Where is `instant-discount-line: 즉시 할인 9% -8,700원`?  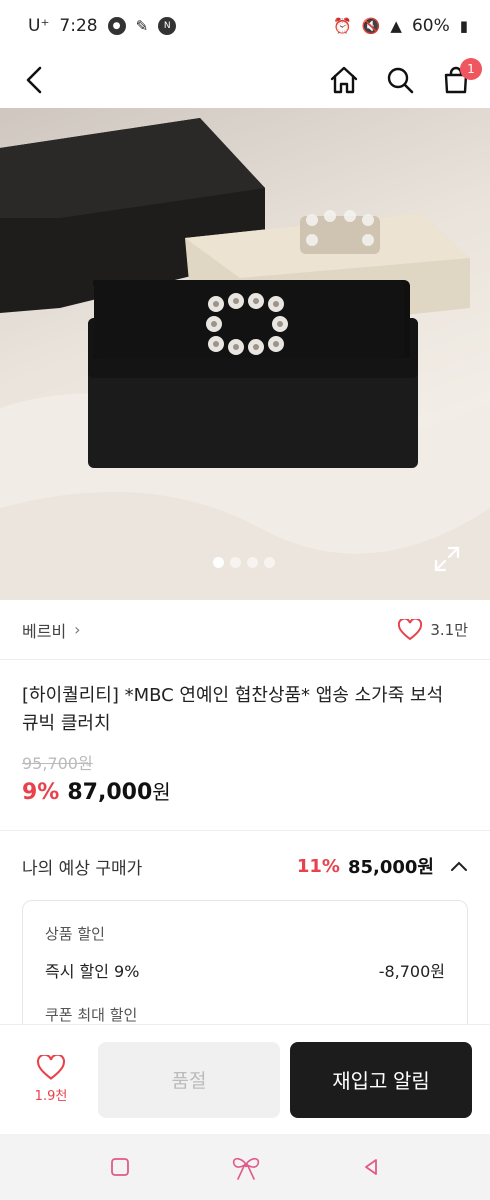
instant-discount-line: 즉시 할인 9% -8,700원 is located at coordinates (245, 970).